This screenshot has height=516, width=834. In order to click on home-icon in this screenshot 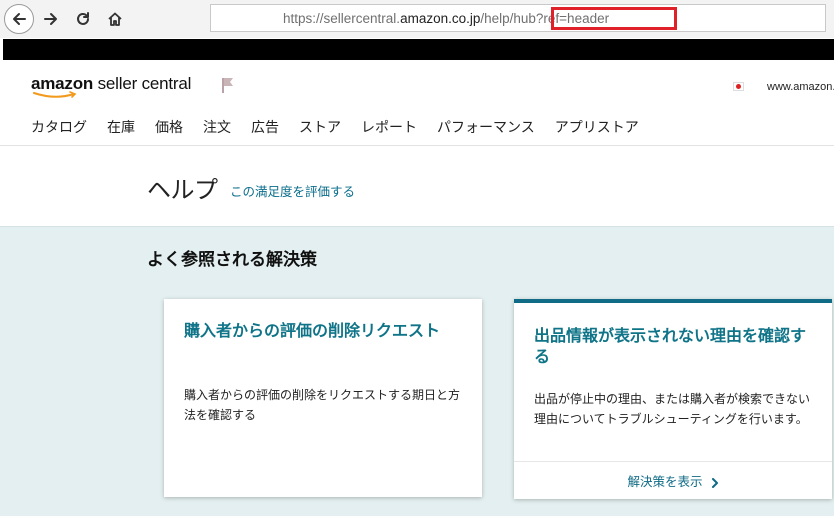, I will do `click(115, 19)`.